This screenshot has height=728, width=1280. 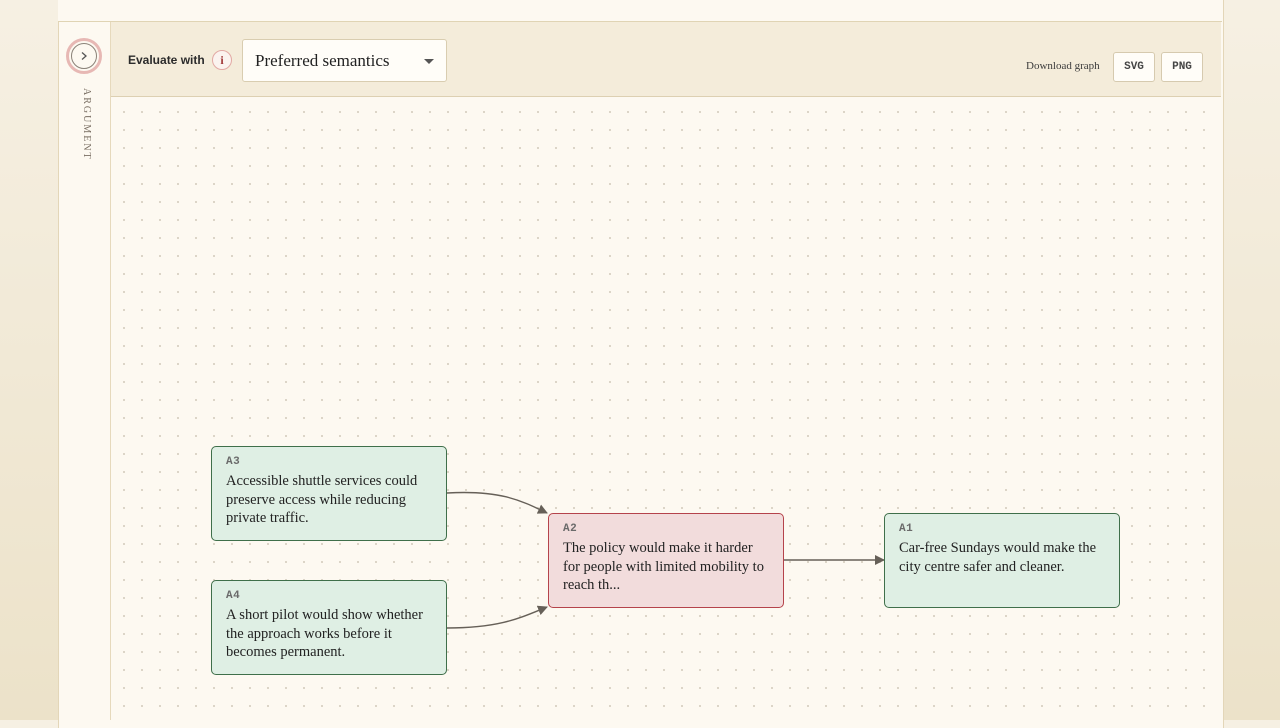 I want to click on expand-sidebar-button, so click(x=84, y=56).